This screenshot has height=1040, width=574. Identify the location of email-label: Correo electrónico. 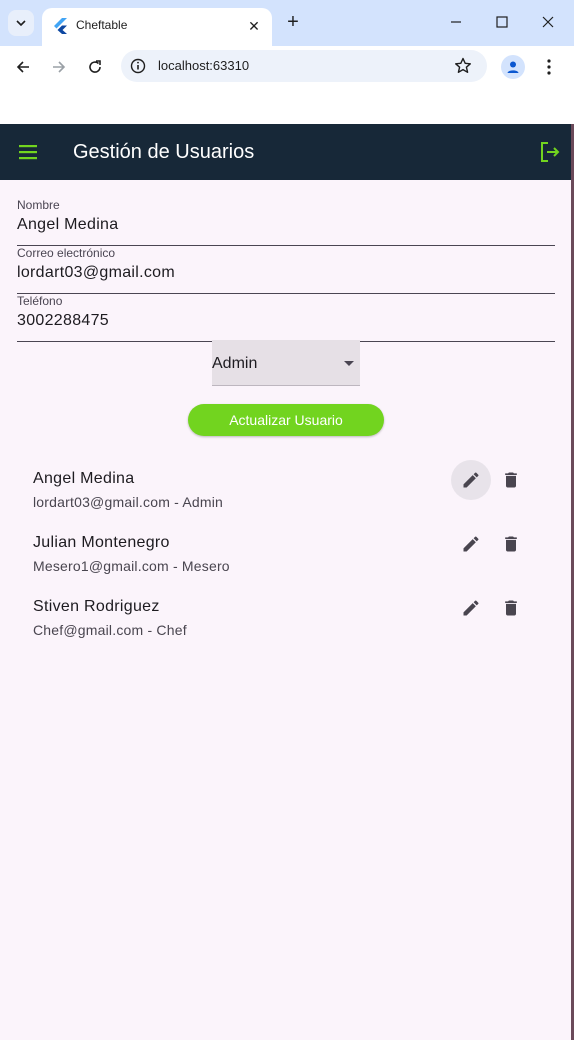
(66, 253).